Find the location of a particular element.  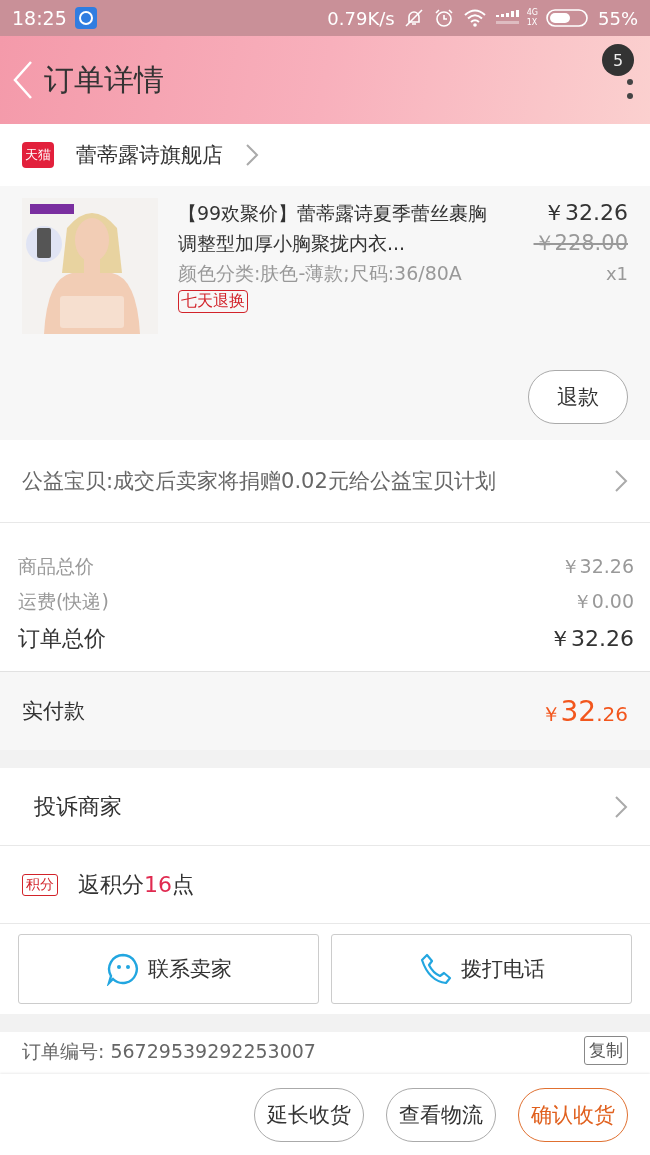

charity-row: 公益宝贝:成交后卖家将捐赠0.02元给公益宝贝计划 is located at coordinates (325, 481).